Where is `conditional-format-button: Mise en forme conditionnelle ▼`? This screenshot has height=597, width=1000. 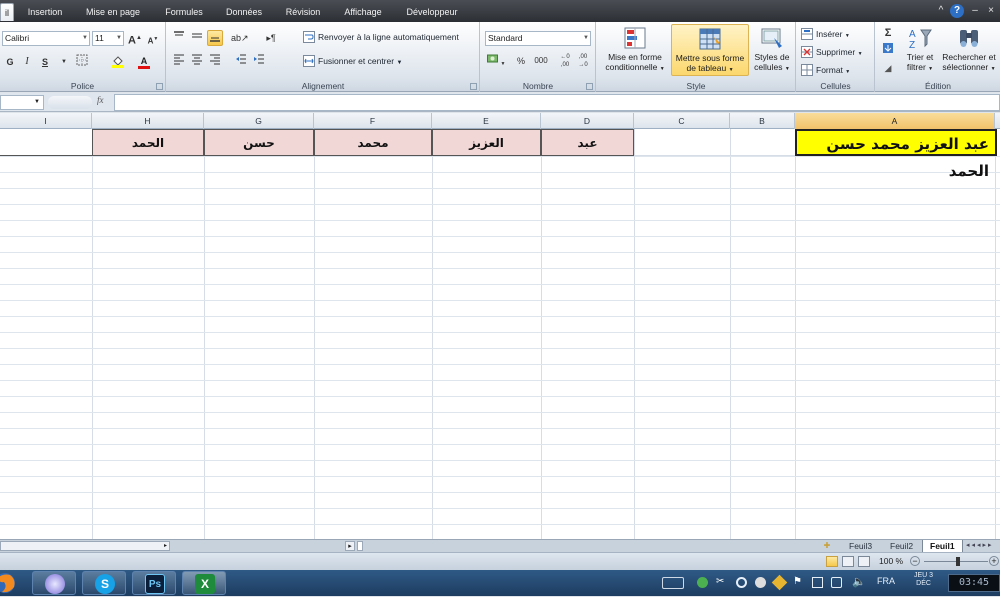
conditional-format-button: Mise en forme conditionnelle ▼ is located at coordinates (635, 50).